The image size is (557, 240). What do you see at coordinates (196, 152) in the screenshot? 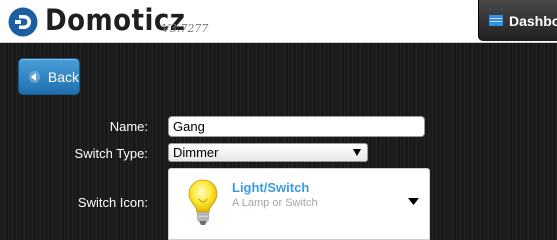
I see `switch-type-value: Dimmer` at bounding box center [196, 152].